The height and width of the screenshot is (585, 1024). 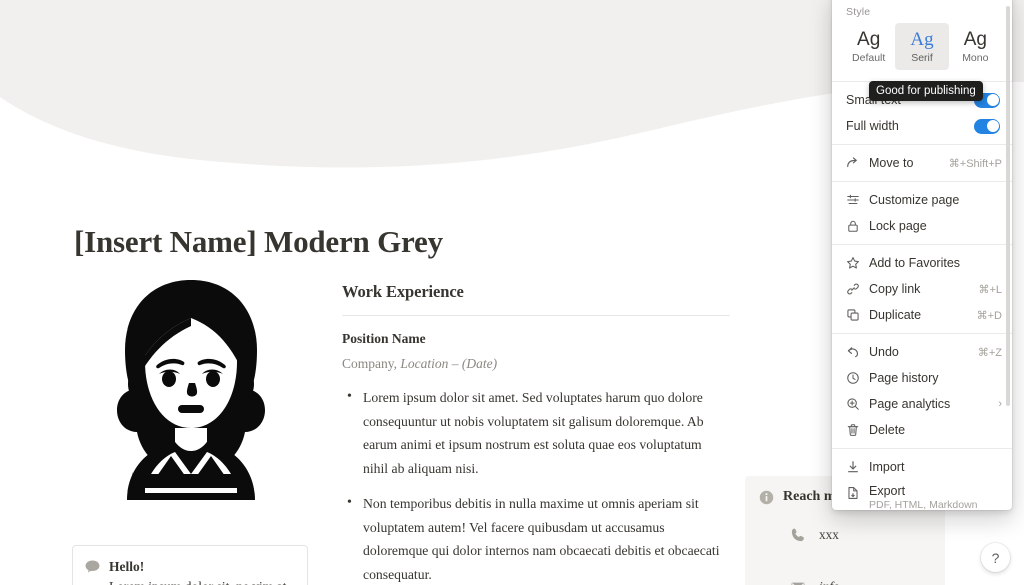 I want to click on avatar-illustration-icon, so click(x=191, y=390).